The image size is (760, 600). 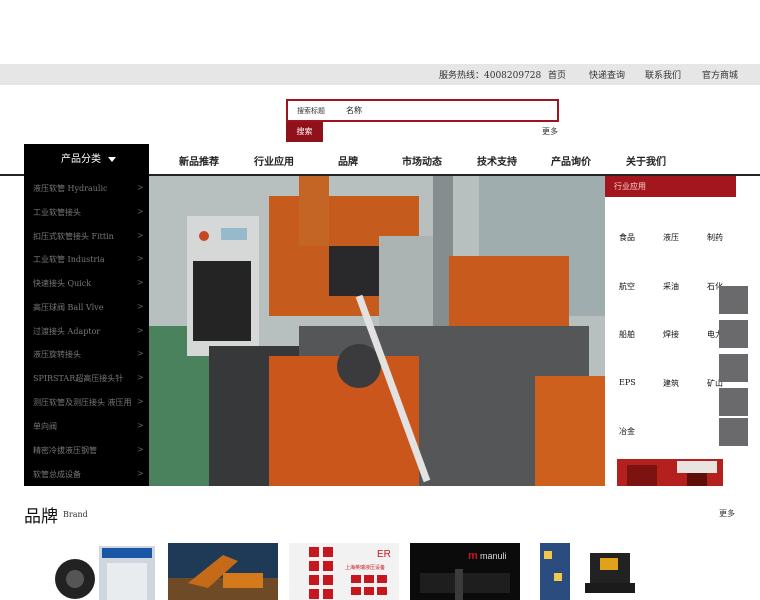 I want to click on industry-thumbnail-image, so click(x=670, y=472).